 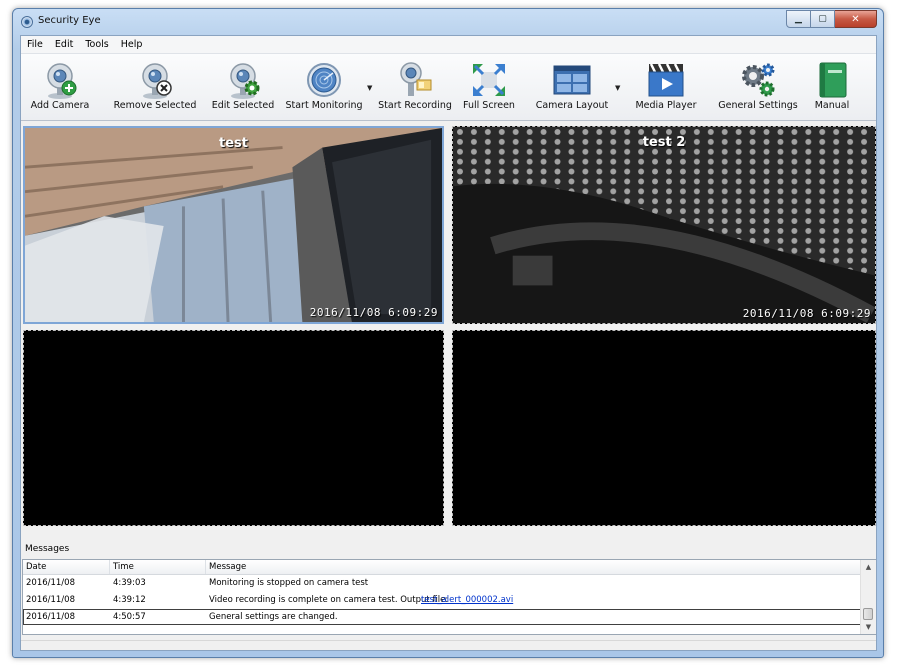 I want to click on monitoring-dropdown-arrow: ▼, so click(x=371, y=88).